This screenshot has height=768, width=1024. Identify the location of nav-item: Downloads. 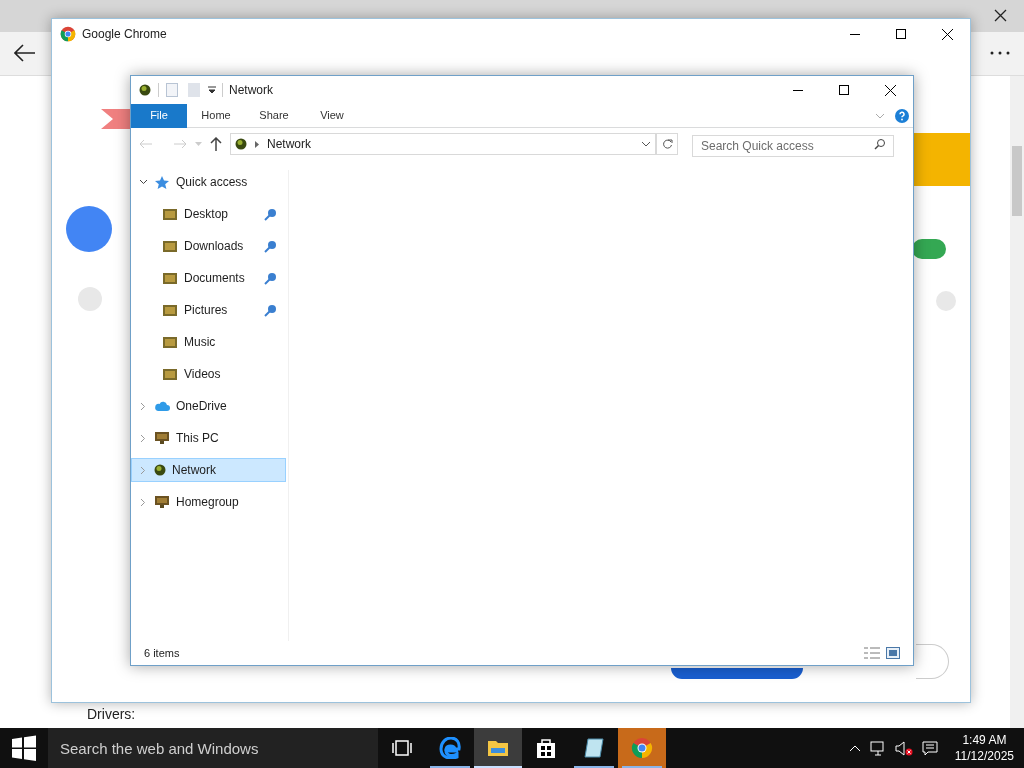
(208, 246).